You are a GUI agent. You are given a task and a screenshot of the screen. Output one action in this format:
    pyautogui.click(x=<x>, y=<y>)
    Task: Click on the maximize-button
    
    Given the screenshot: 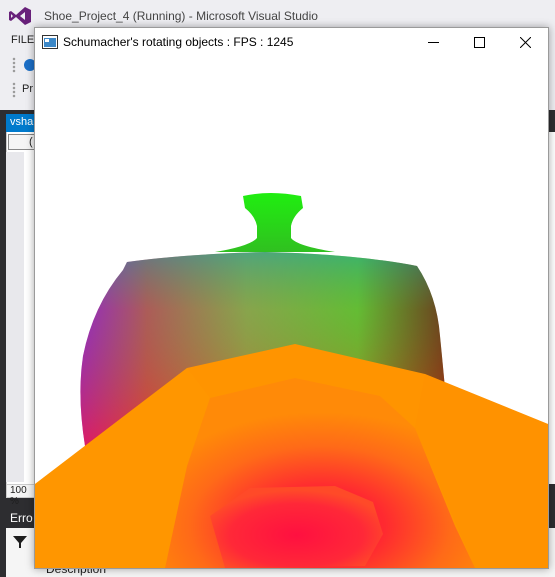 What is the action you would take?
    pyautogui.click(x=479, y=42)
    